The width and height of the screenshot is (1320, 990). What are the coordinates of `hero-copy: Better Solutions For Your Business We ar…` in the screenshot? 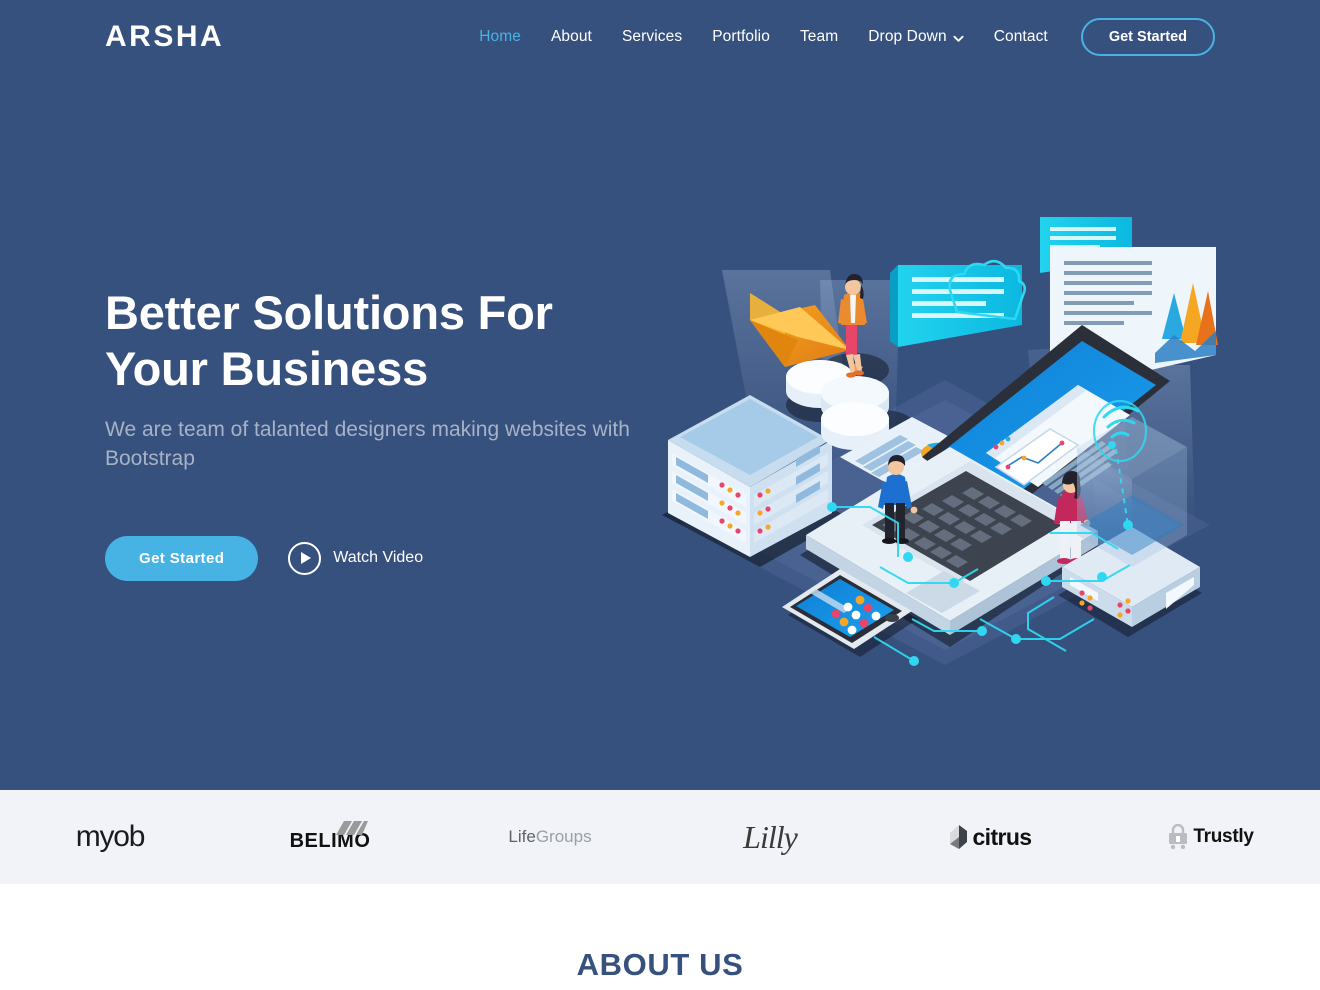 It's located at (375, 433).